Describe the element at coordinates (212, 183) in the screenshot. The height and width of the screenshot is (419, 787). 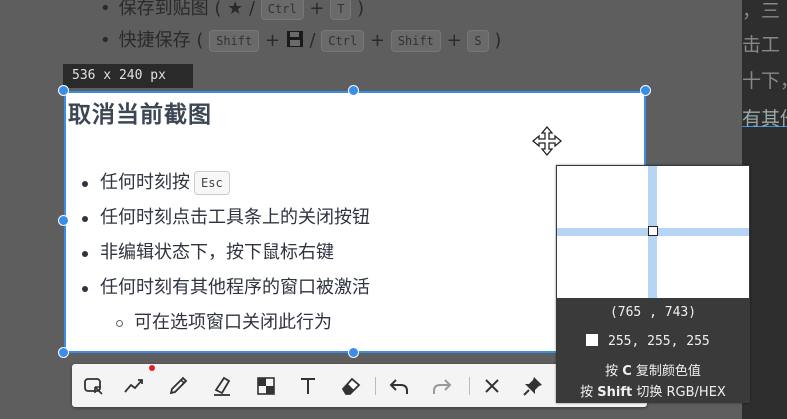
I see `esc-key: Esc` at that location.